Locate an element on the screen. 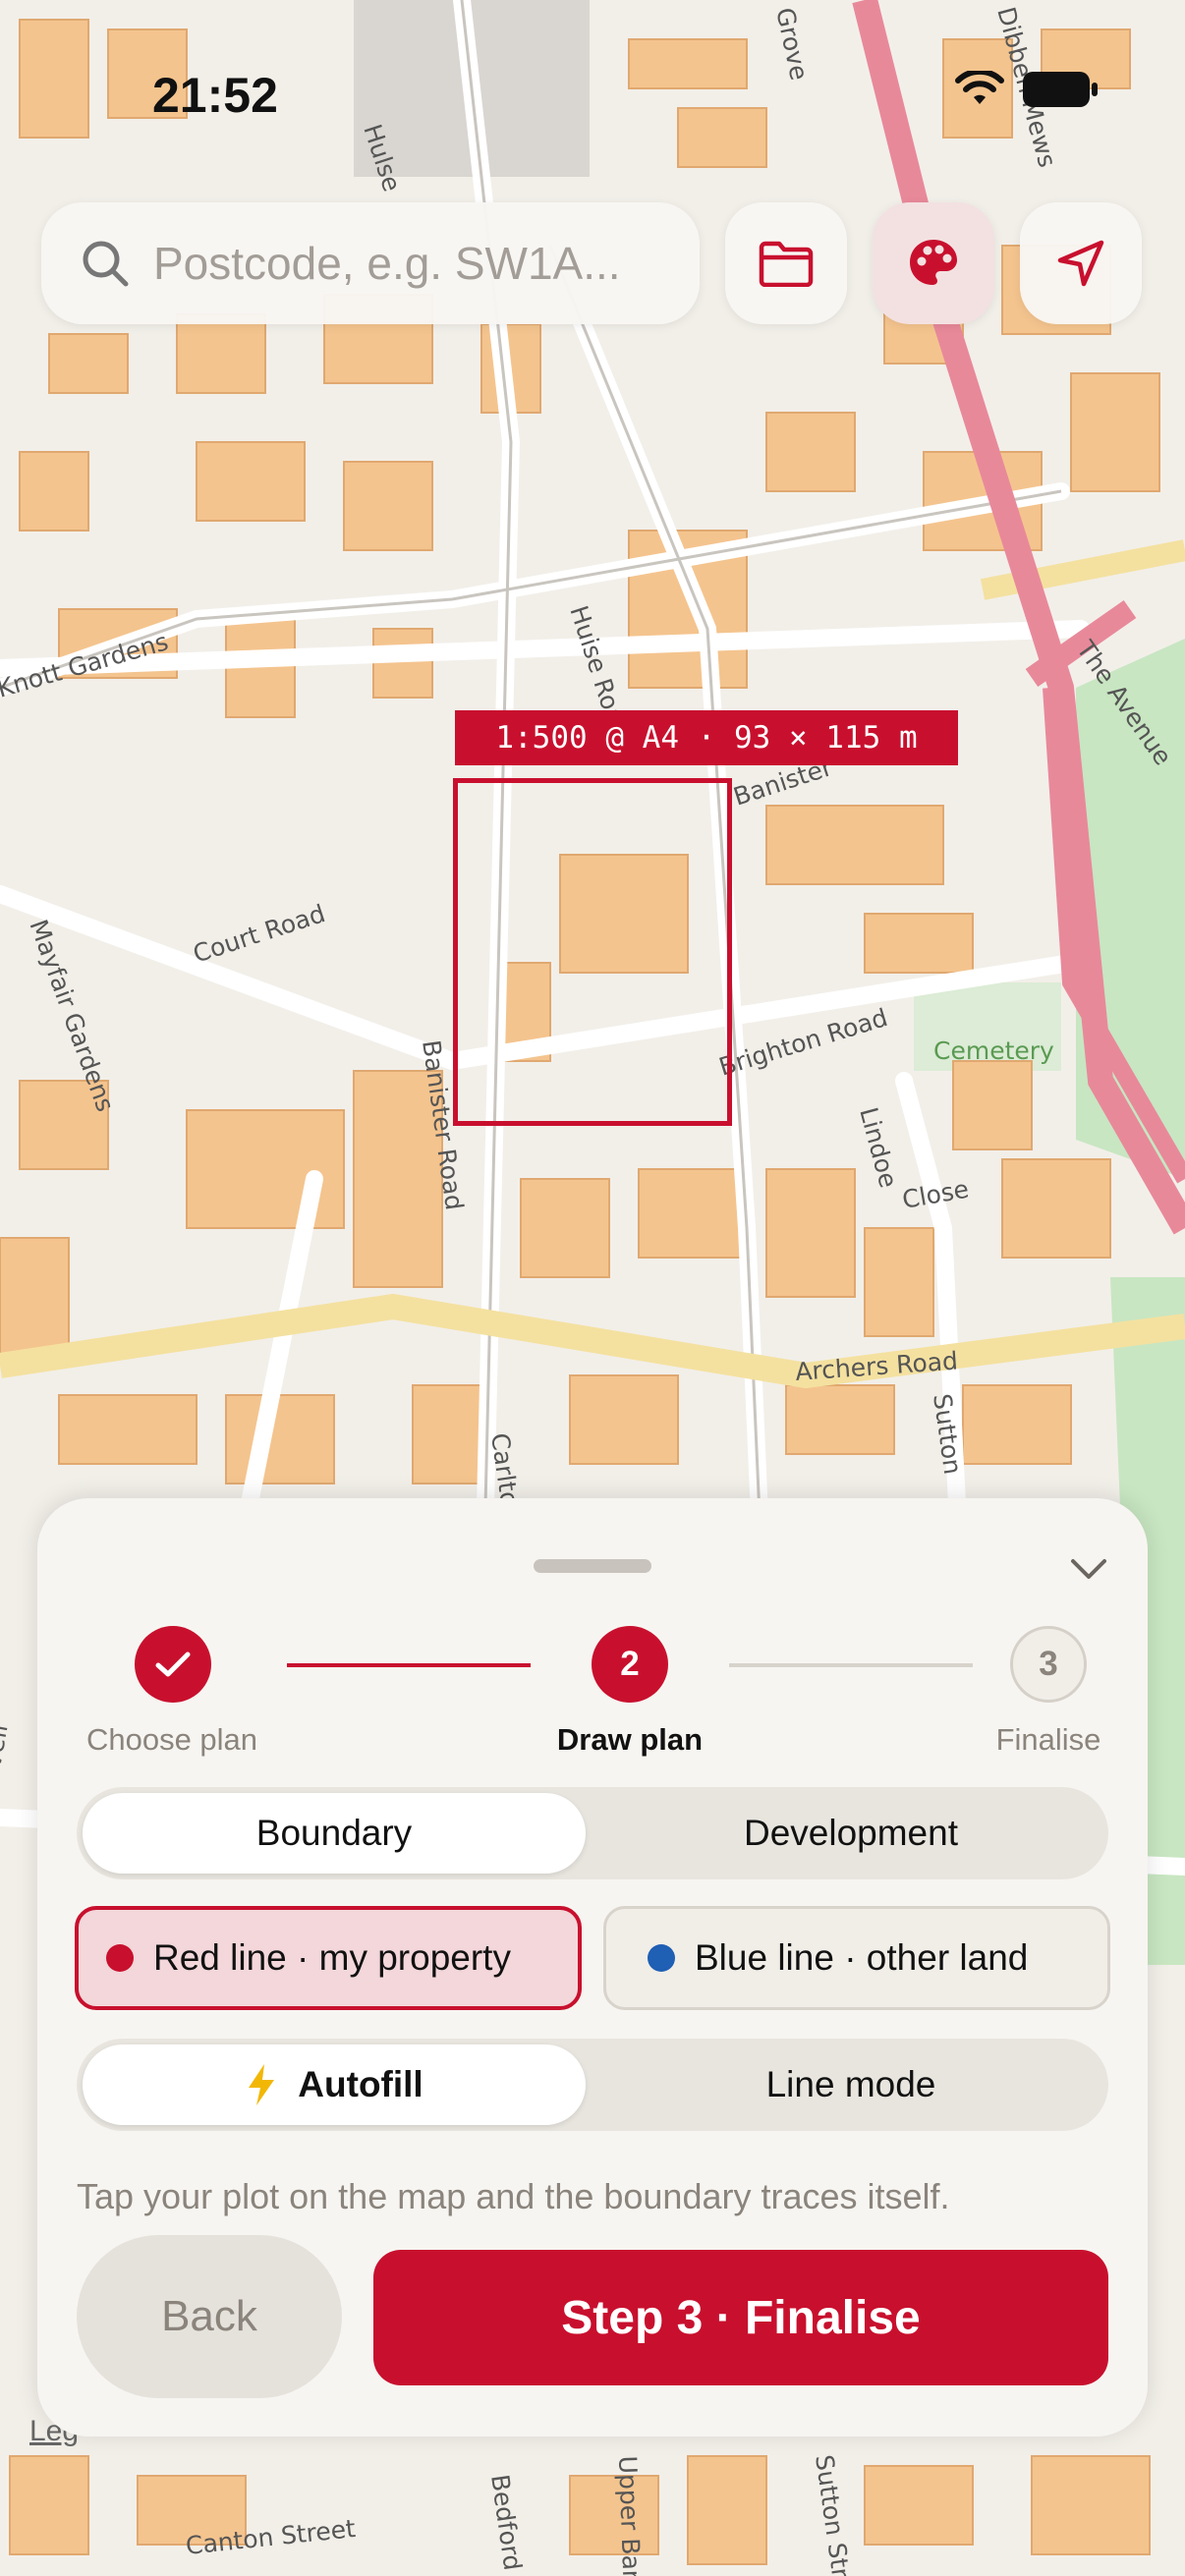 The width and height of the screenshot is (1185, 2576). step-2-label: Draw plan is located at coordinates (630, 1739).